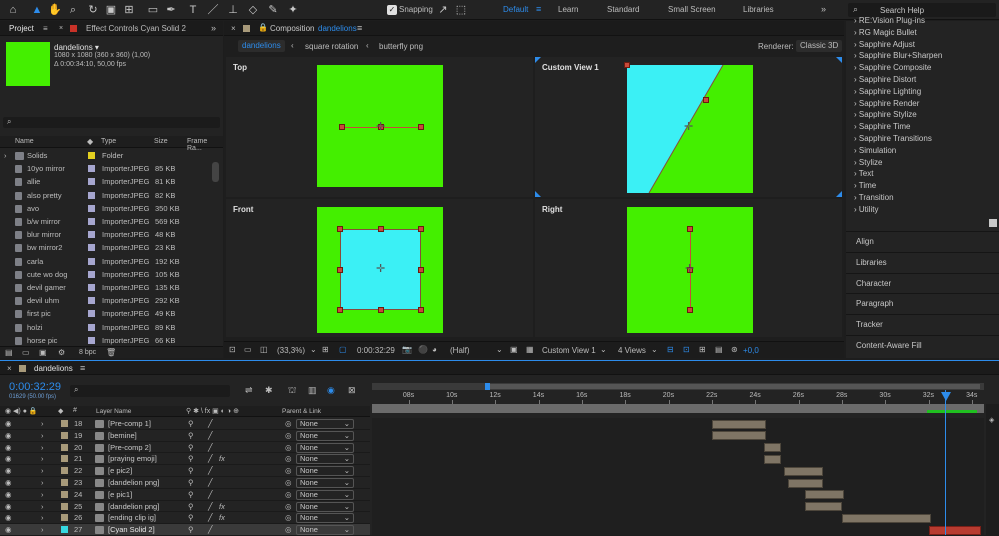  What do you see at coordinates (514, 349) in the screenshot?
I see `fast-previews-icon: ▣` at bounding box center [514, 349].